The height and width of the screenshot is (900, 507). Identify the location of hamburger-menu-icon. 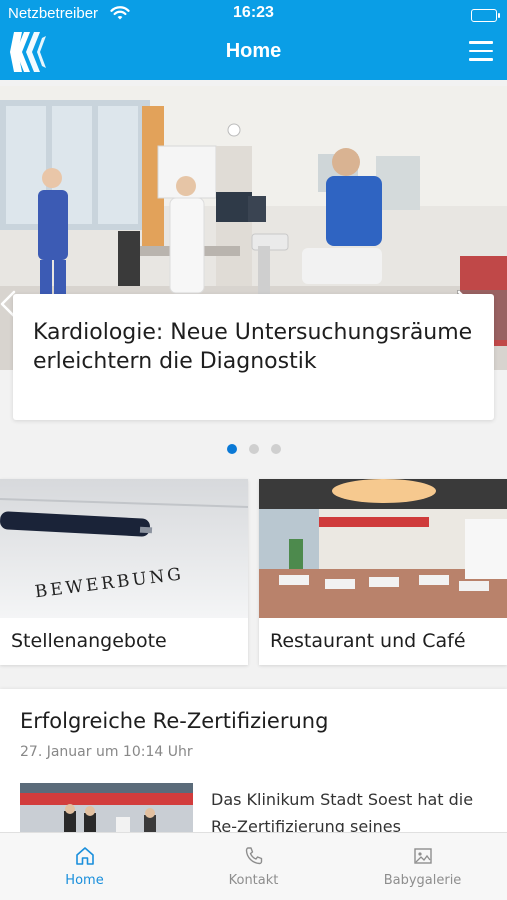
(481, 51).